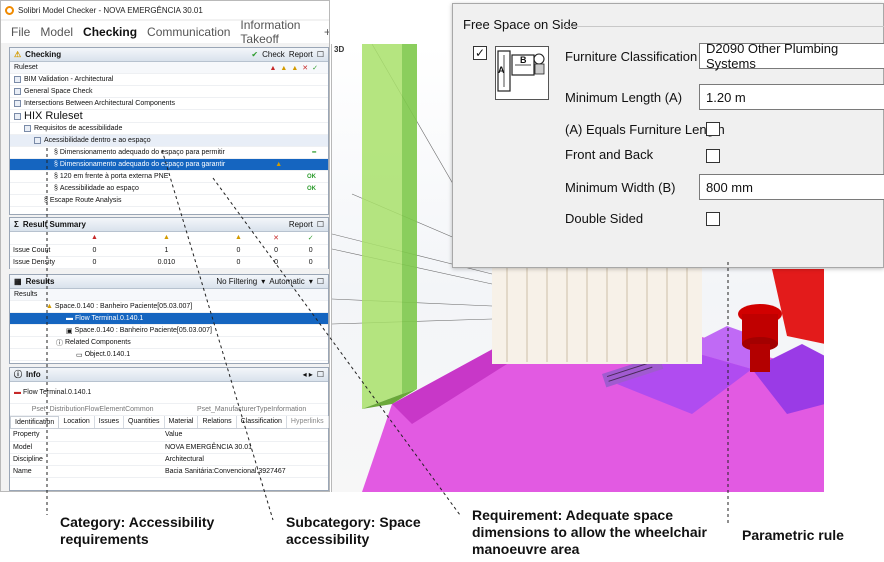 The height and width of the screenshot is (562, 884). What do you see at coordinates (353, 530) in the screenshot?
I see `subcategory-callout: Subcategory: Space accessibility` at bounding box center [353, 530].